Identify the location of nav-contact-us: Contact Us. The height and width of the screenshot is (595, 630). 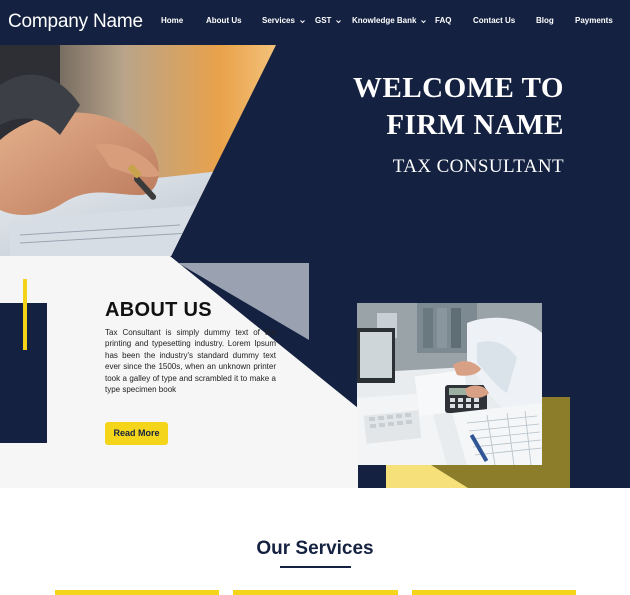
(494, 21).